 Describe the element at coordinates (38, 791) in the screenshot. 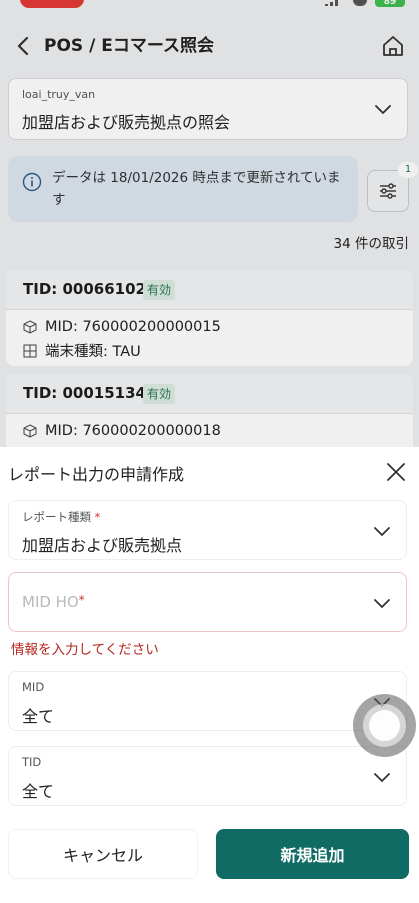

I see `tid-value: 全て` at that location.